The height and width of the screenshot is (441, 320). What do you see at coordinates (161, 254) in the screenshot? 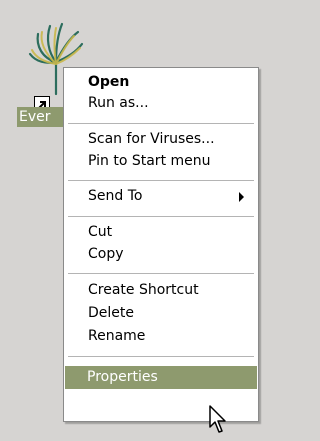
I see `menu-item-copy: Copy` at bounding box center [161, 254].